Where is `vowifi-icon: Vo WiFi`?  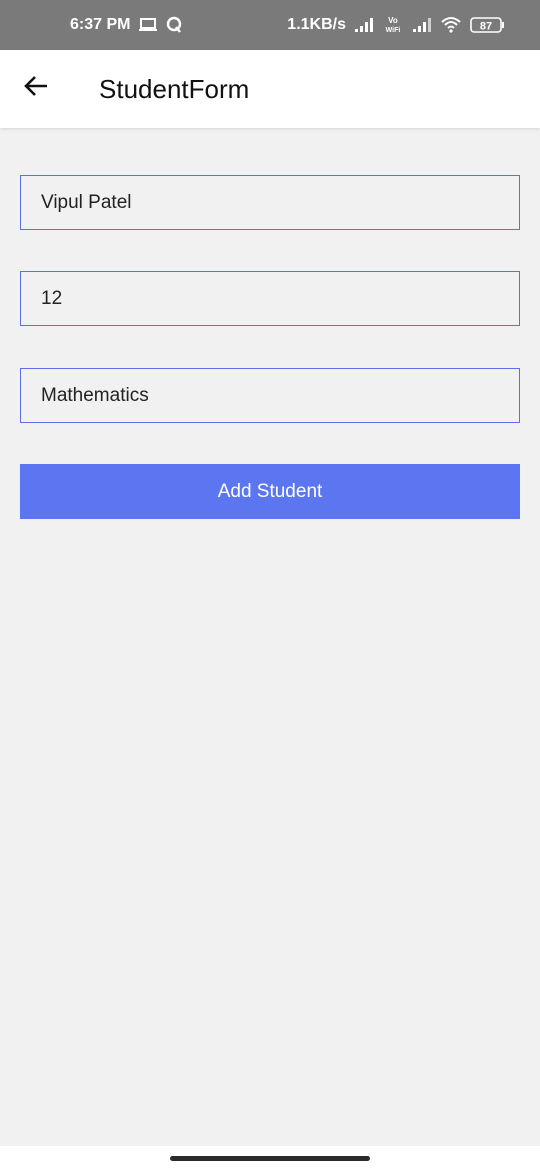 vowifi-icon: Vo WiFi is located at coordinates (393, 25).